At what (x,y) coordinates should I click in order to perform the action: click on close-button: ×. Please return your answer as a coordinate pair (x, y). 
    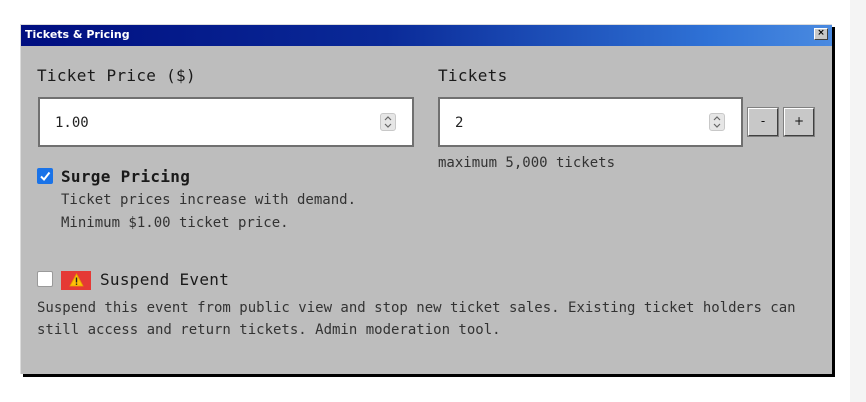
    Looking at the image, I should click on (821, 34).